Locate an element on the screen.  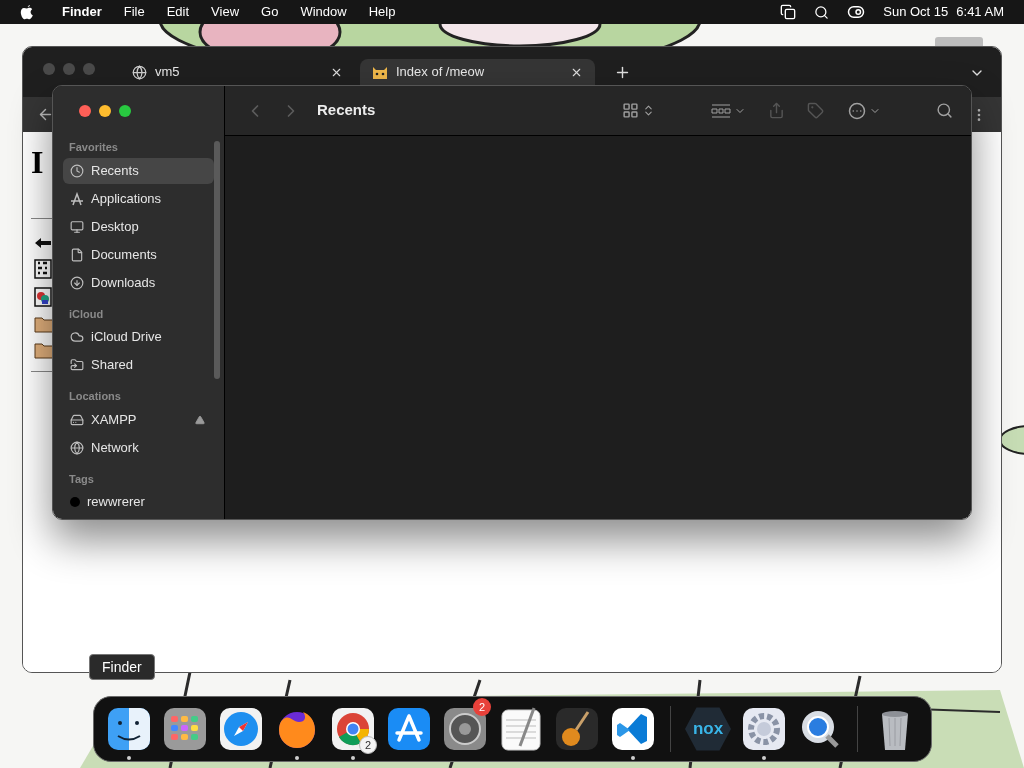
sidebar-label: rewwrerer is located at coordinates (116, 502).